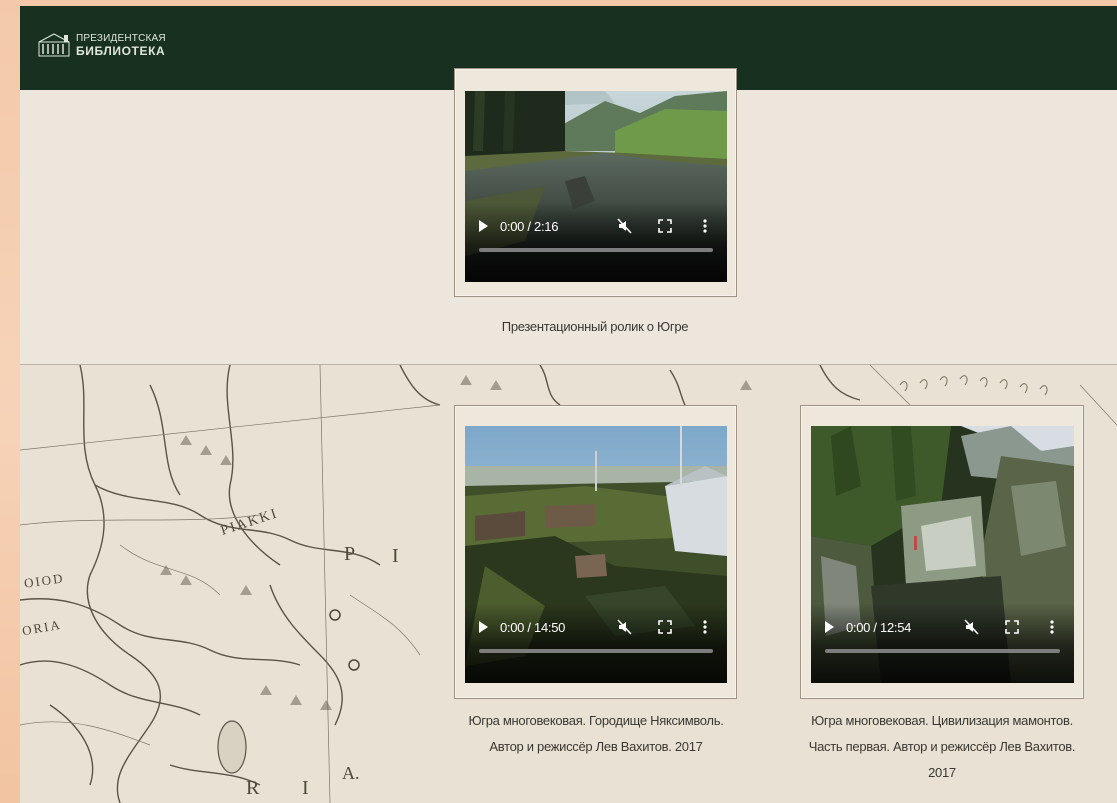 Image resolution: width=1117 pixels, height=803 pixels. I want to click on video-card-3: 0:00 / 12:54, so click(942, 552).